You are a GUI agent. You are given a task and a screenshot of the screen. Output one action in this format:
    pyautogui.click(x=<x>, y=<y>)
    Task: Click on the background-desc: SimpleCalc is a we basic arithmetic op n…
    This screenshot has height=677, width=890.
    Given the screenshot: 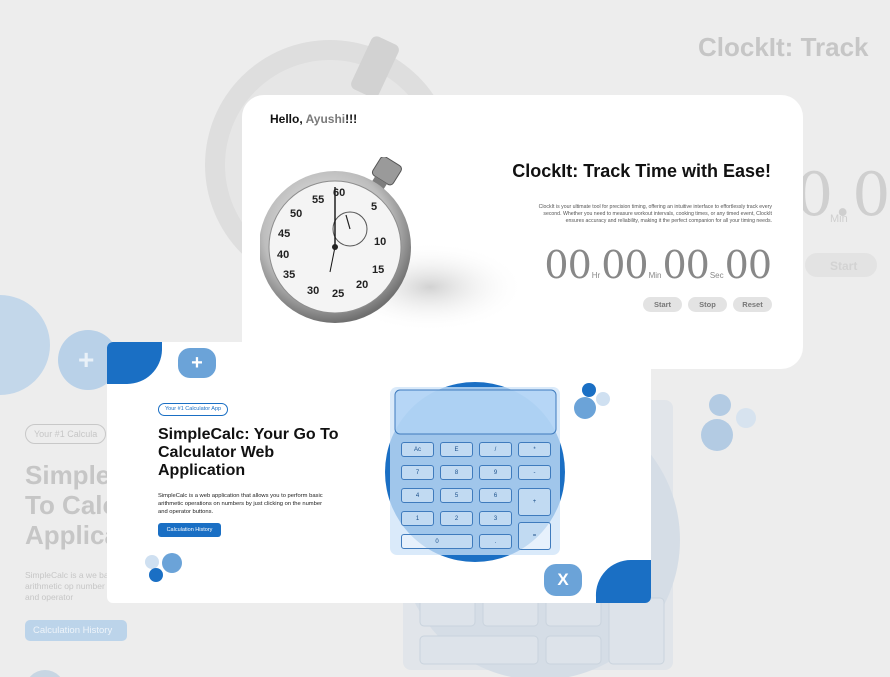 What is the action you would take?
    pyautogui.click(x=72, y=586)
    